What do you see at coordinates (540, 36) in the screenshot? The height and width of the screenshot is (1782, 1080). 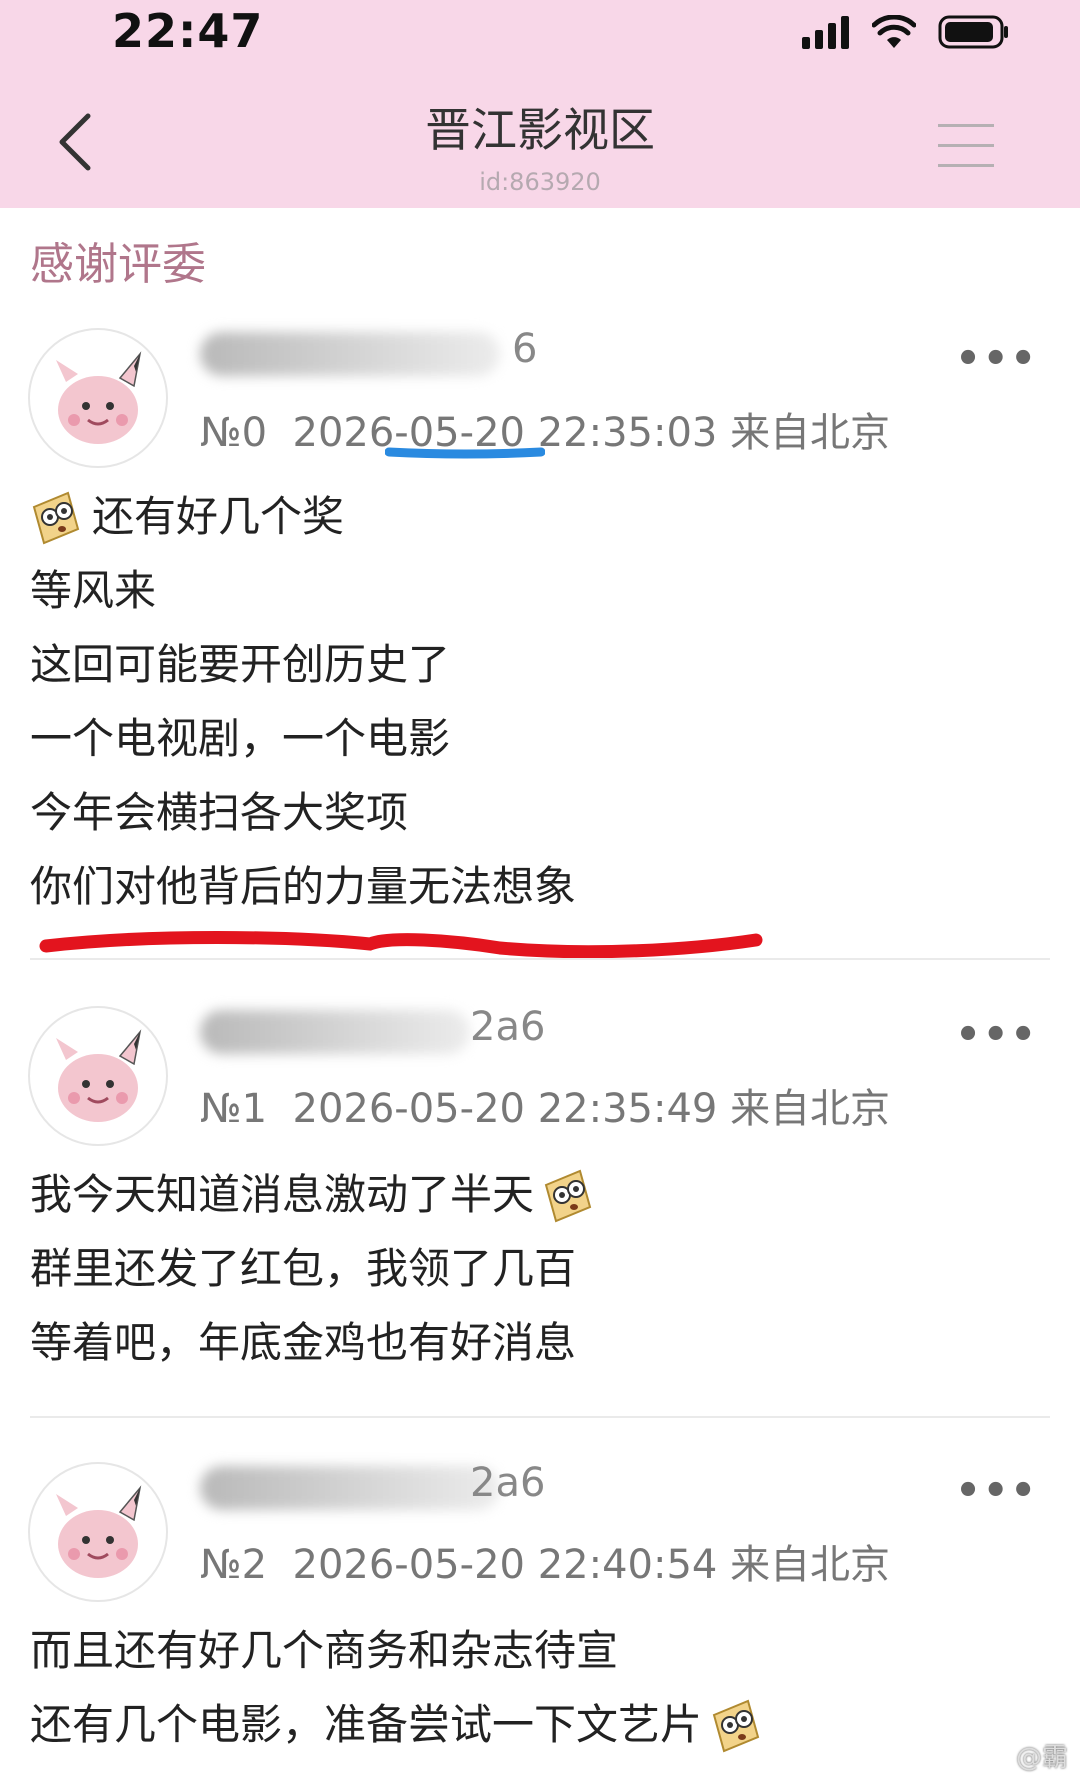 I see `status-bar: 22:47` at bounding box center [540, 36].